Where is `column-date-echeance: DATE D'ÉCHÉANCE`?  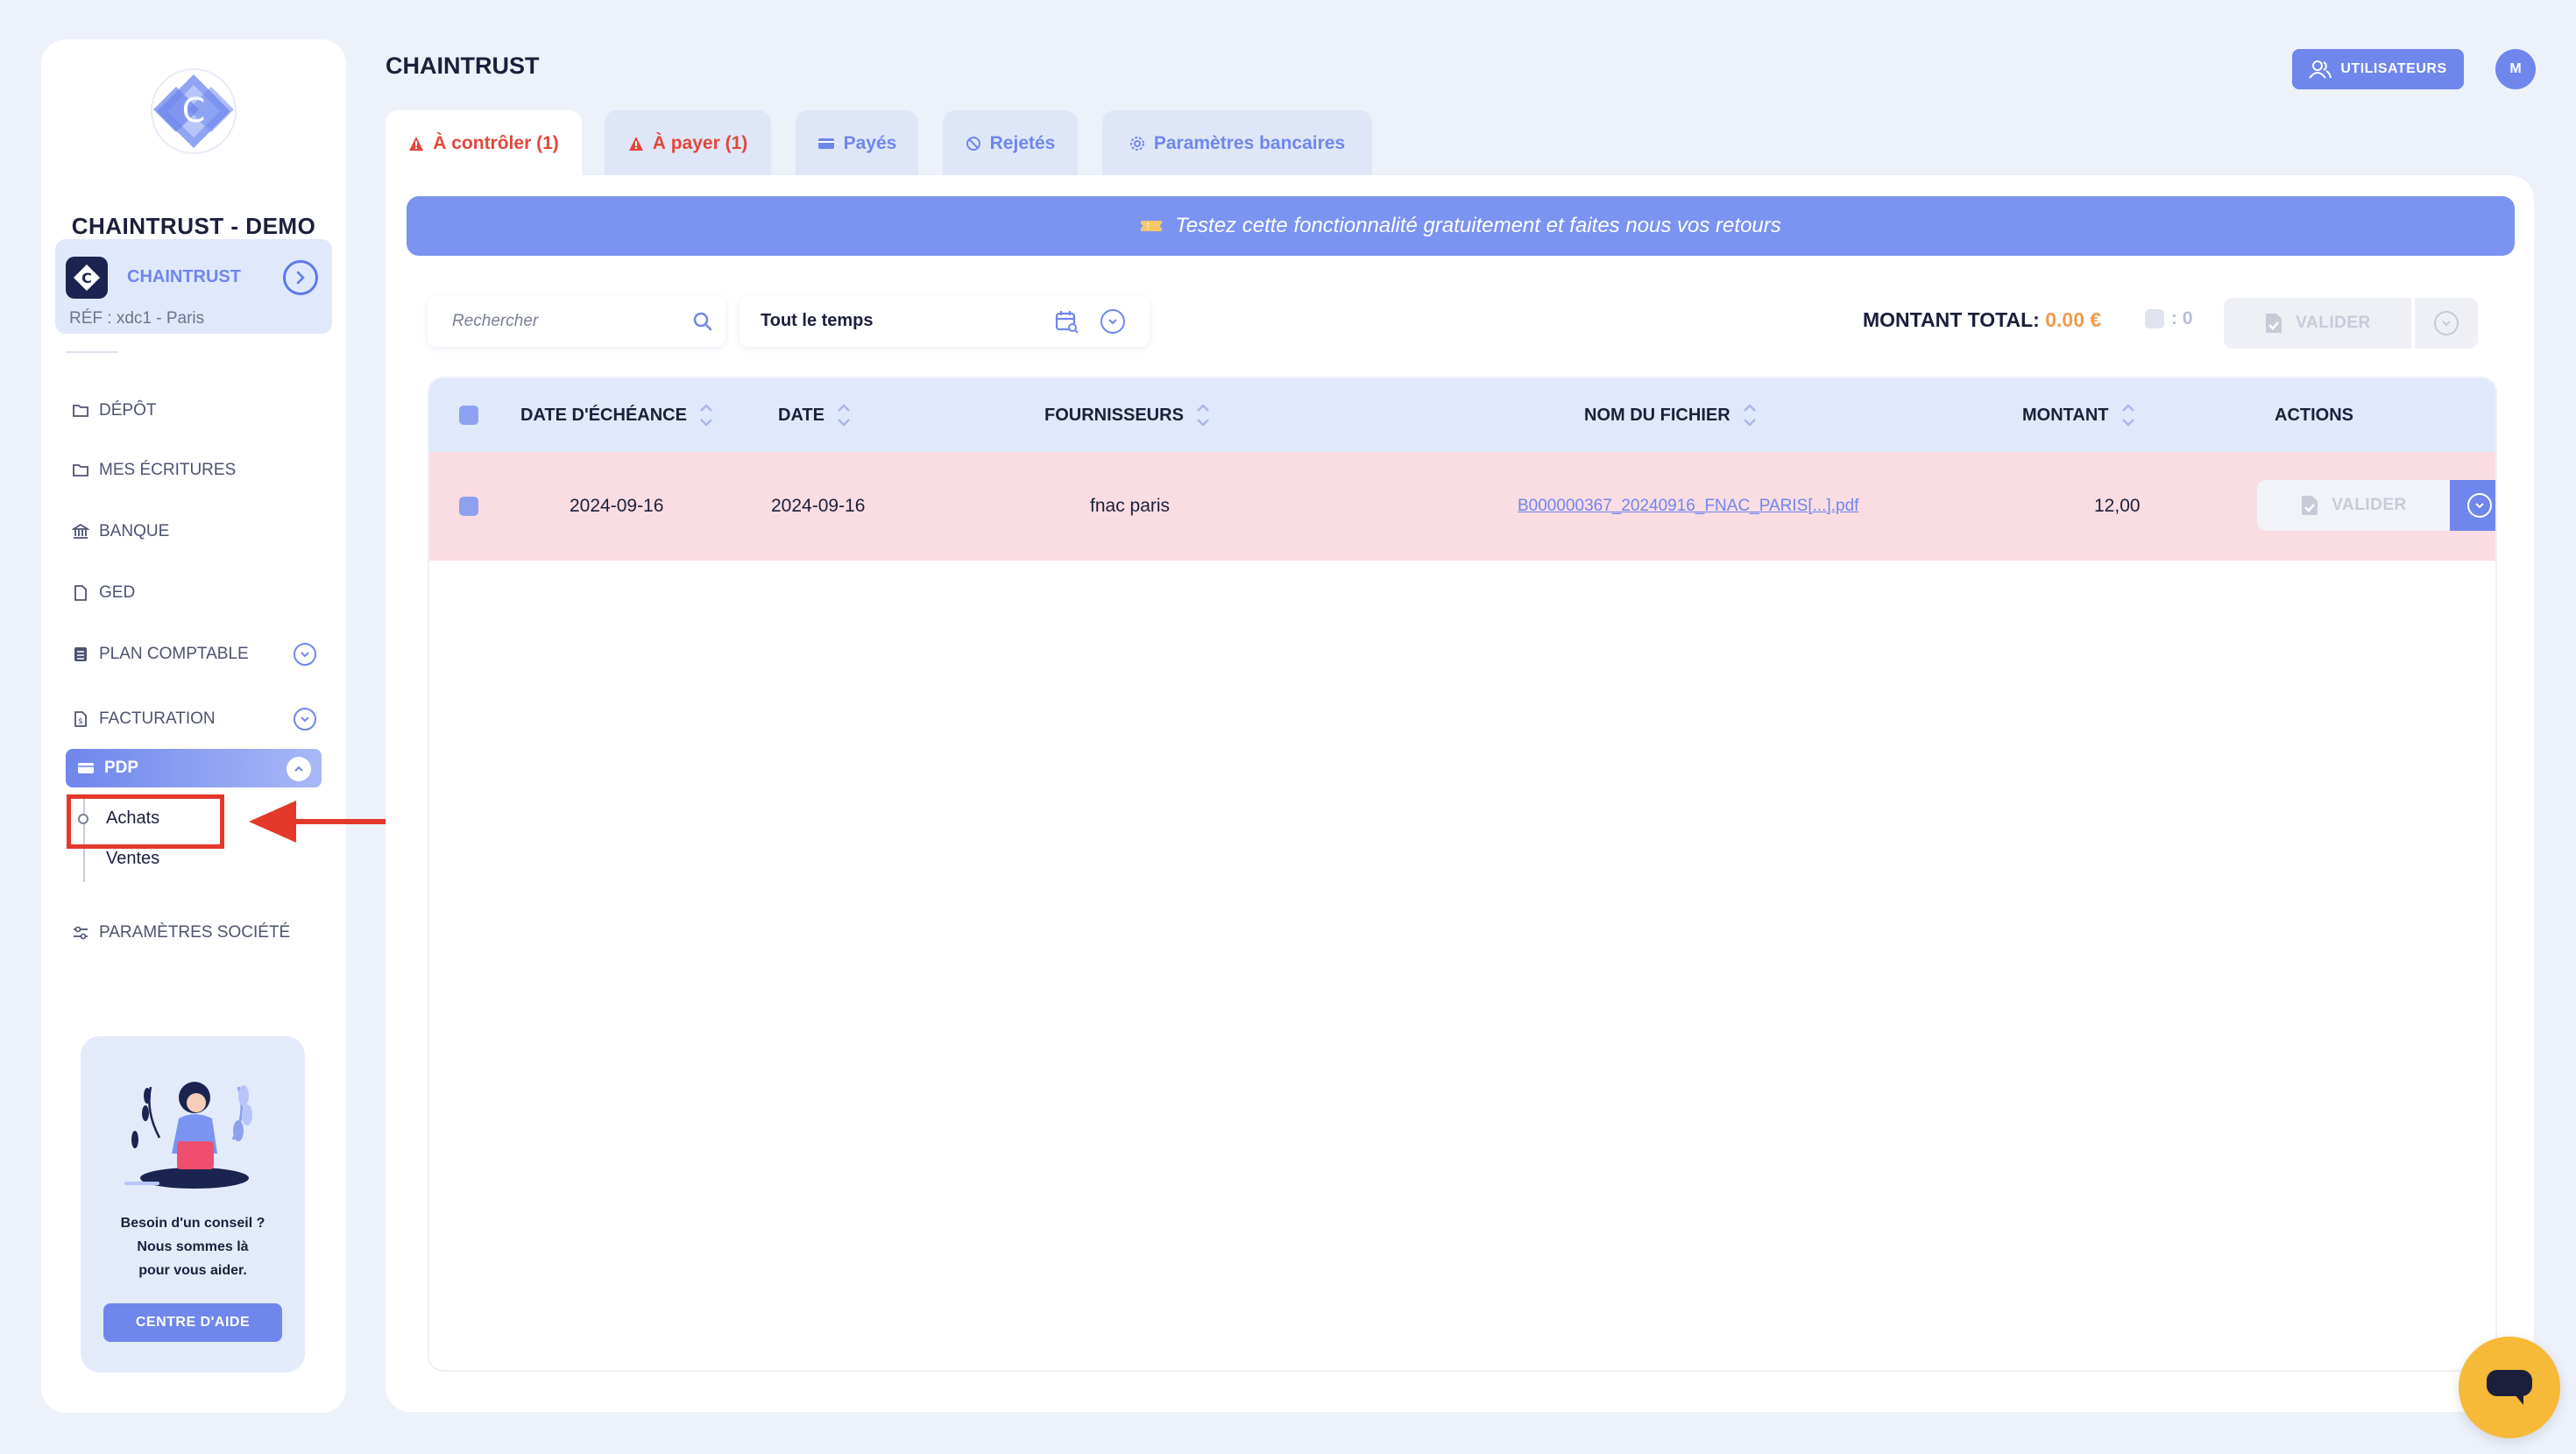 column-date-echeance: DATE D'ÉCHÉANCE is located at coordinates (616, 415).